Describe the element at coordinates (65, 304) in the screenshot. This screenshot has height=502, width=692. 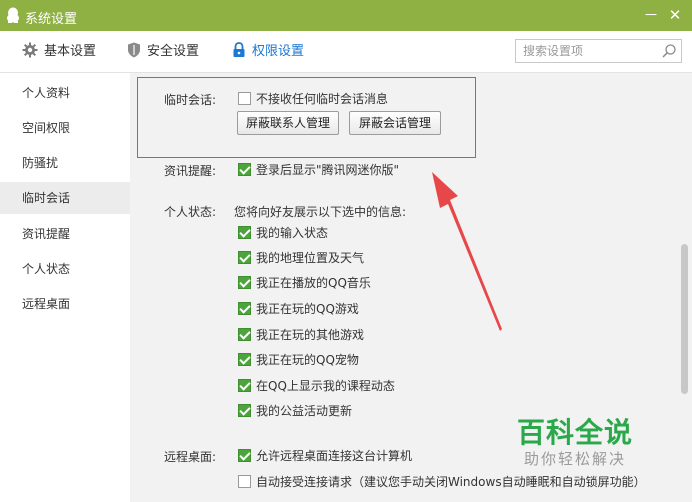
I see `sidebar-item-remote-desktop: 远程桌面` at that location.